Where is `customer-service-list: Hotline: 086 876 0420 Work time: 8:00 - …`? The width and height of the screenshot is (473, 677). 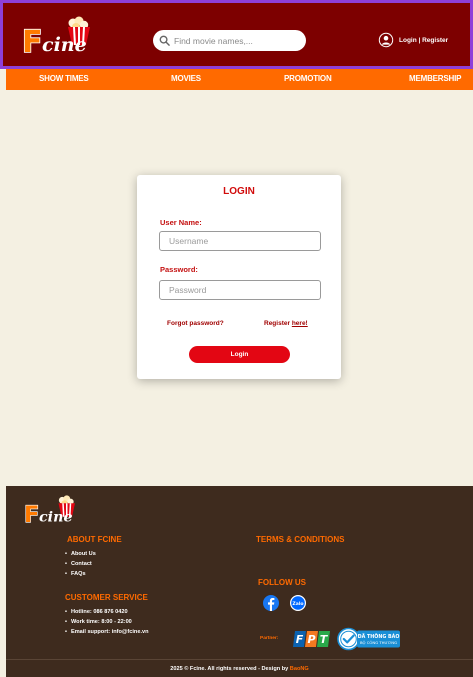 customer-service-list: Hotline: 086 876 0420 Work time: 8:00 - … is located at coordinates (107, 622).